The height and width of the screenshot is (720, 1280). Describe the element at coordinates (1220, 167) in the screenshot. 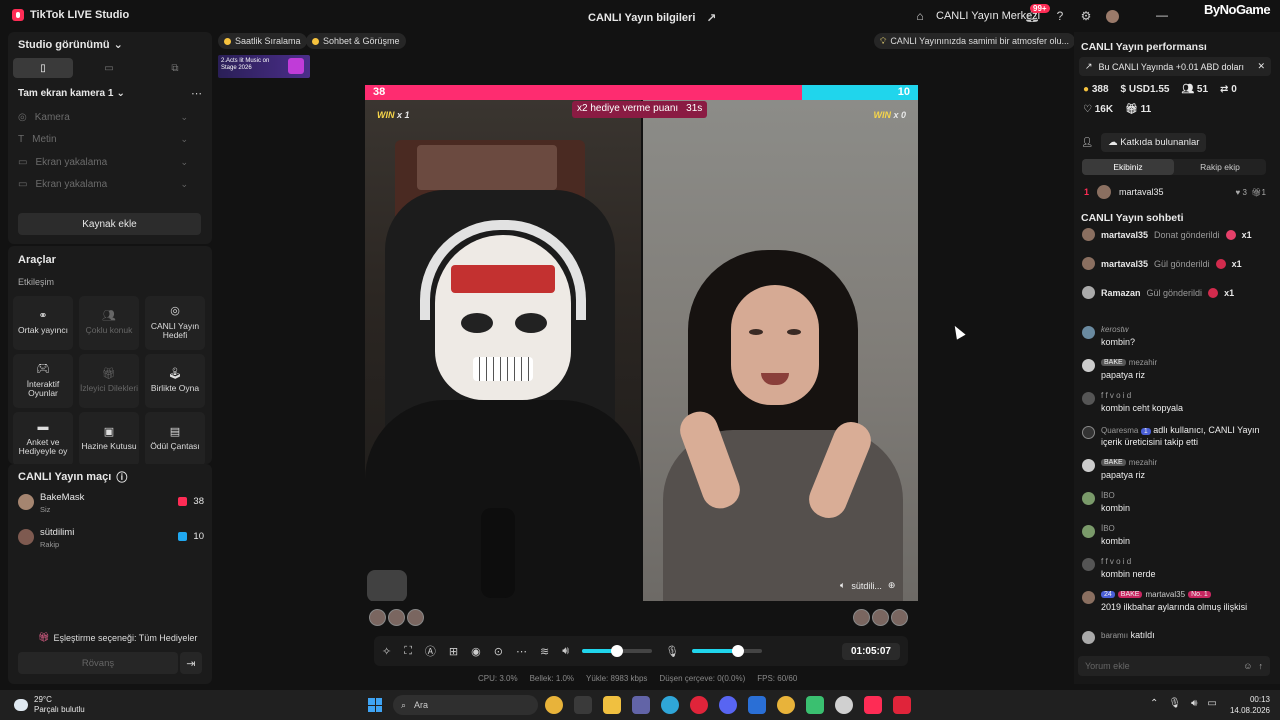

I see `tab-rival-team: Rakip ekip` at that location.